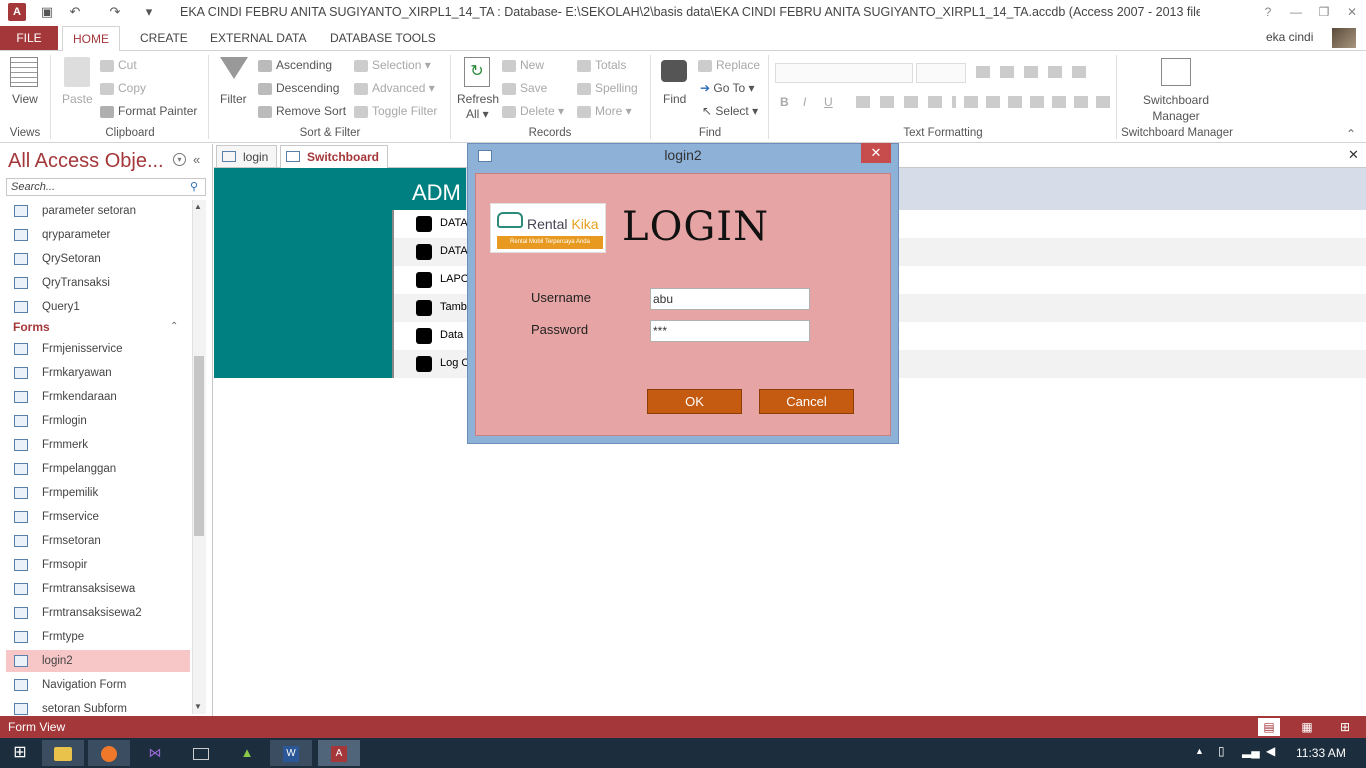  Describe the element at coordinates (98, 661) in the screenshot. I see `nav-item-form: login2` at that location.